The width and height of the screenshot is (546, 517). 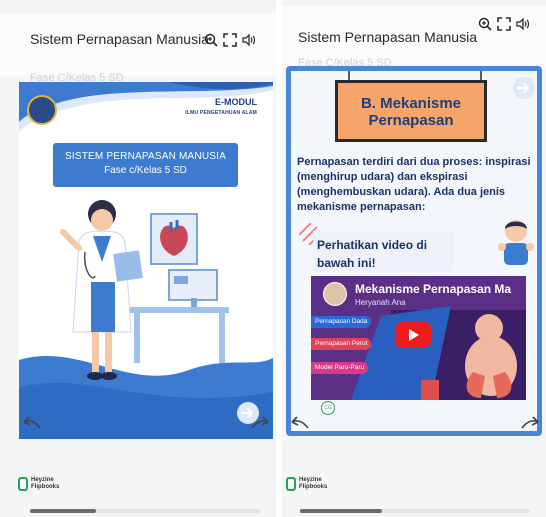 I want to click on next-page-button, so click(x=524, y=88).